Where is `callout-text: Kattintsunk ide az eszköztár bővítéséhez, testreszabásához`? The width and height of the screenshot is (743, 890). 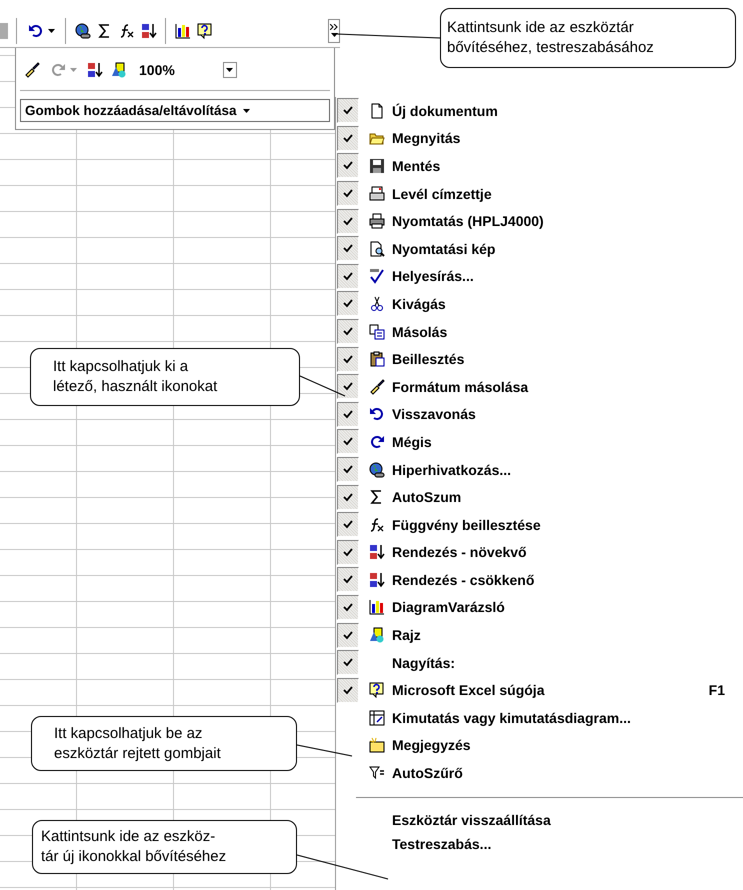 callout-text: Kattintsunk ide az eszköztár bővítéséhez, testreszabásához is located at coordinates (550, 38).